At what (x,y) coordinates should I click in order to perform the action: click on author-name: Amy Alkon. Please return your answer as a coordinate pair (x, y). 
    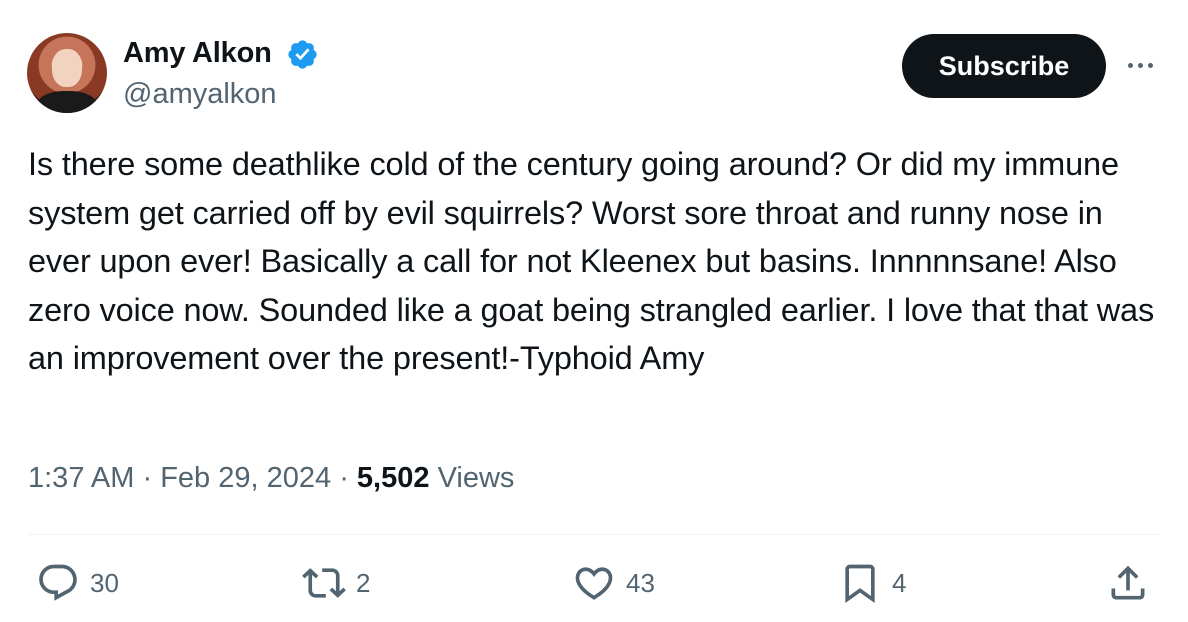
    Looking at the image, I should click on (197, 53).